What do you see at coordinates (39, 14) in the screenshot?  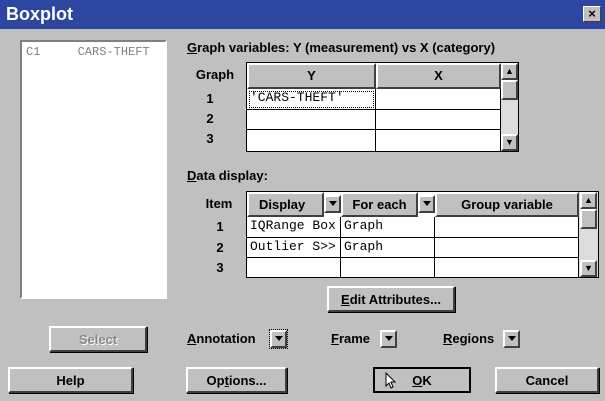 I see `window-title: Boxplot` at bounding box center [39, 14].